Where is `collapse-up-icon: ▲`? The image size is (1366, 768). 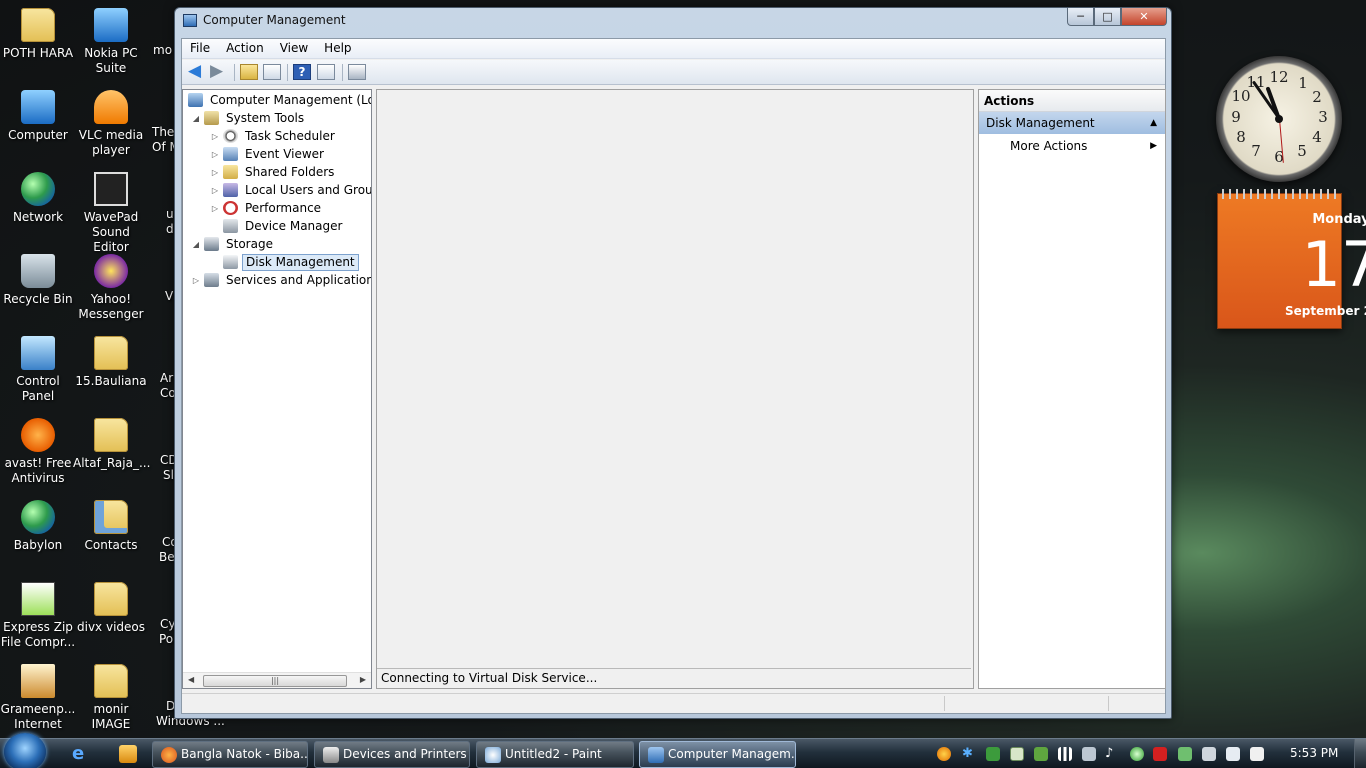
collapse-up-icon: ▲ is located at coordinates (1153, 123).